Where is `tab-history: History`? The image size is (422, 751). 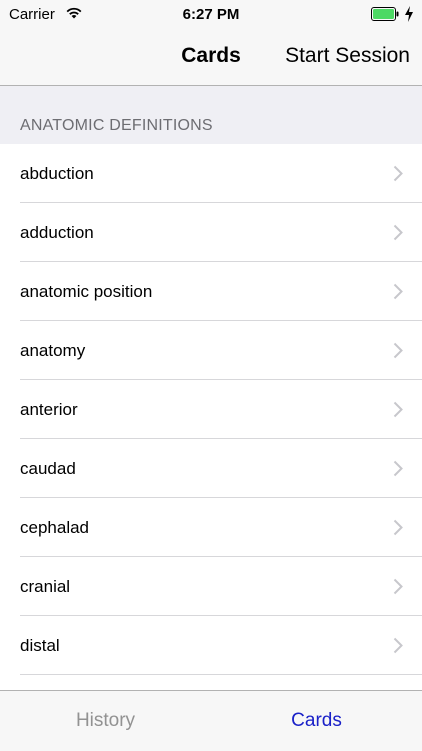
tab-history: History is located at coordinates (105, 721).